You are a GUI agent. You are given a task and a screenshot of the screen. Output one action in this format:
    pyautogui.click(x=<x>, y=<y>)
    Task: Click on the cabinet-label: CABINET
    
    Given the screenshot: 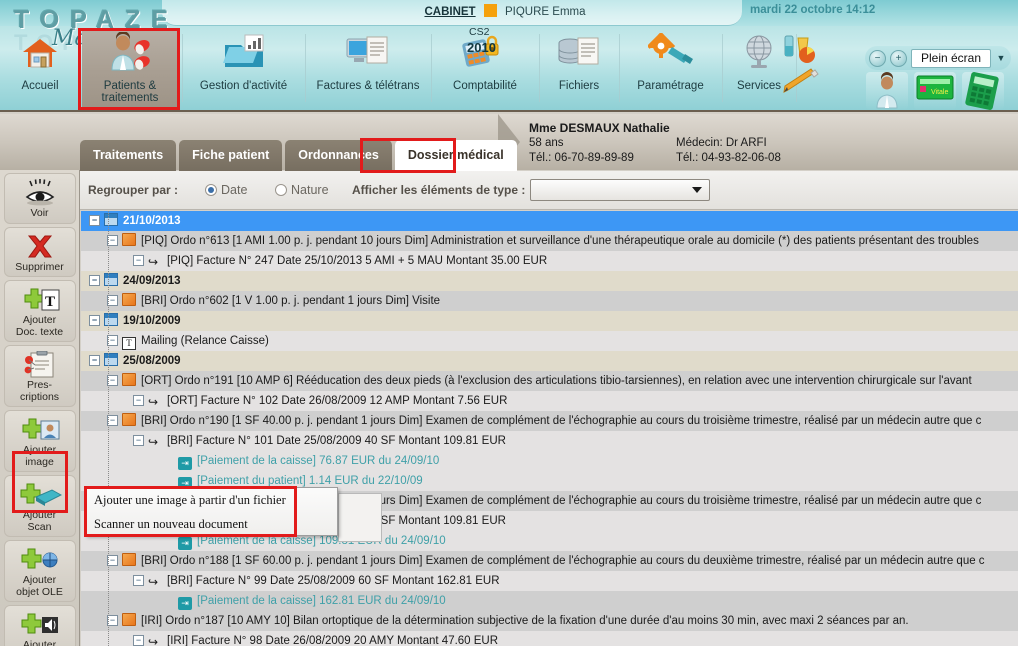 What is the action you would take?
    pyautogui.click(x=449, y=12)
    